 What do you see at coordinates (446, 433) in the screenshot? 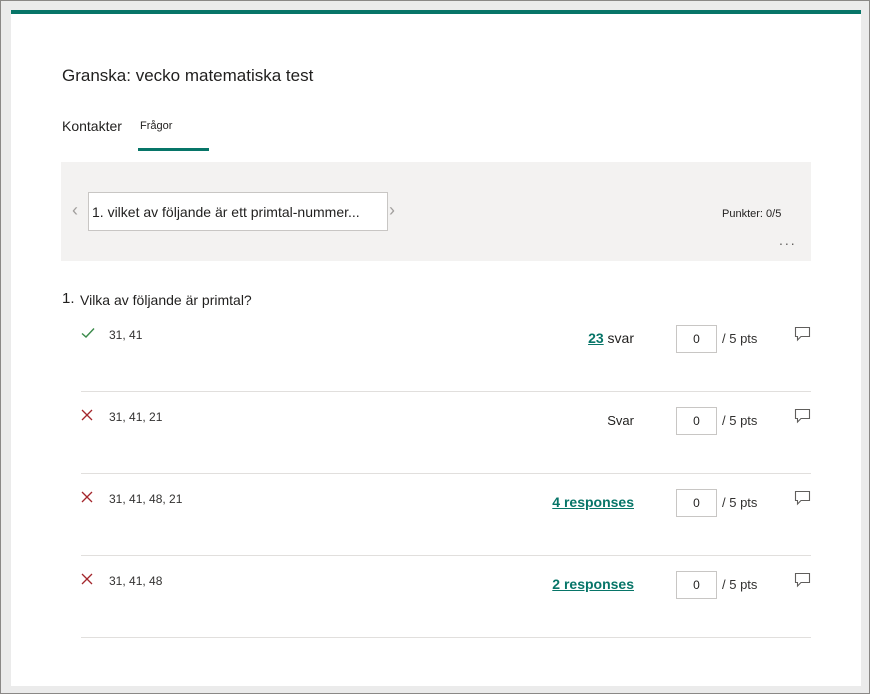
I see `answer-row: 31, 41, 21 Svar / 5 pts` at bounding box center [446, 433].